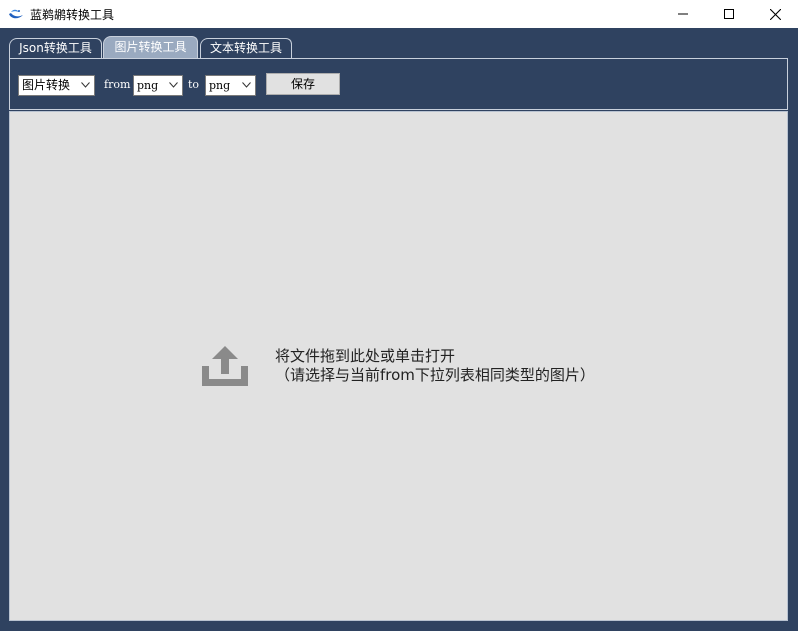 This screenshot has width=798, height=631. Describe the element at coordinates (117, 84) in the screenshot. I see `from-label: from` at that location.